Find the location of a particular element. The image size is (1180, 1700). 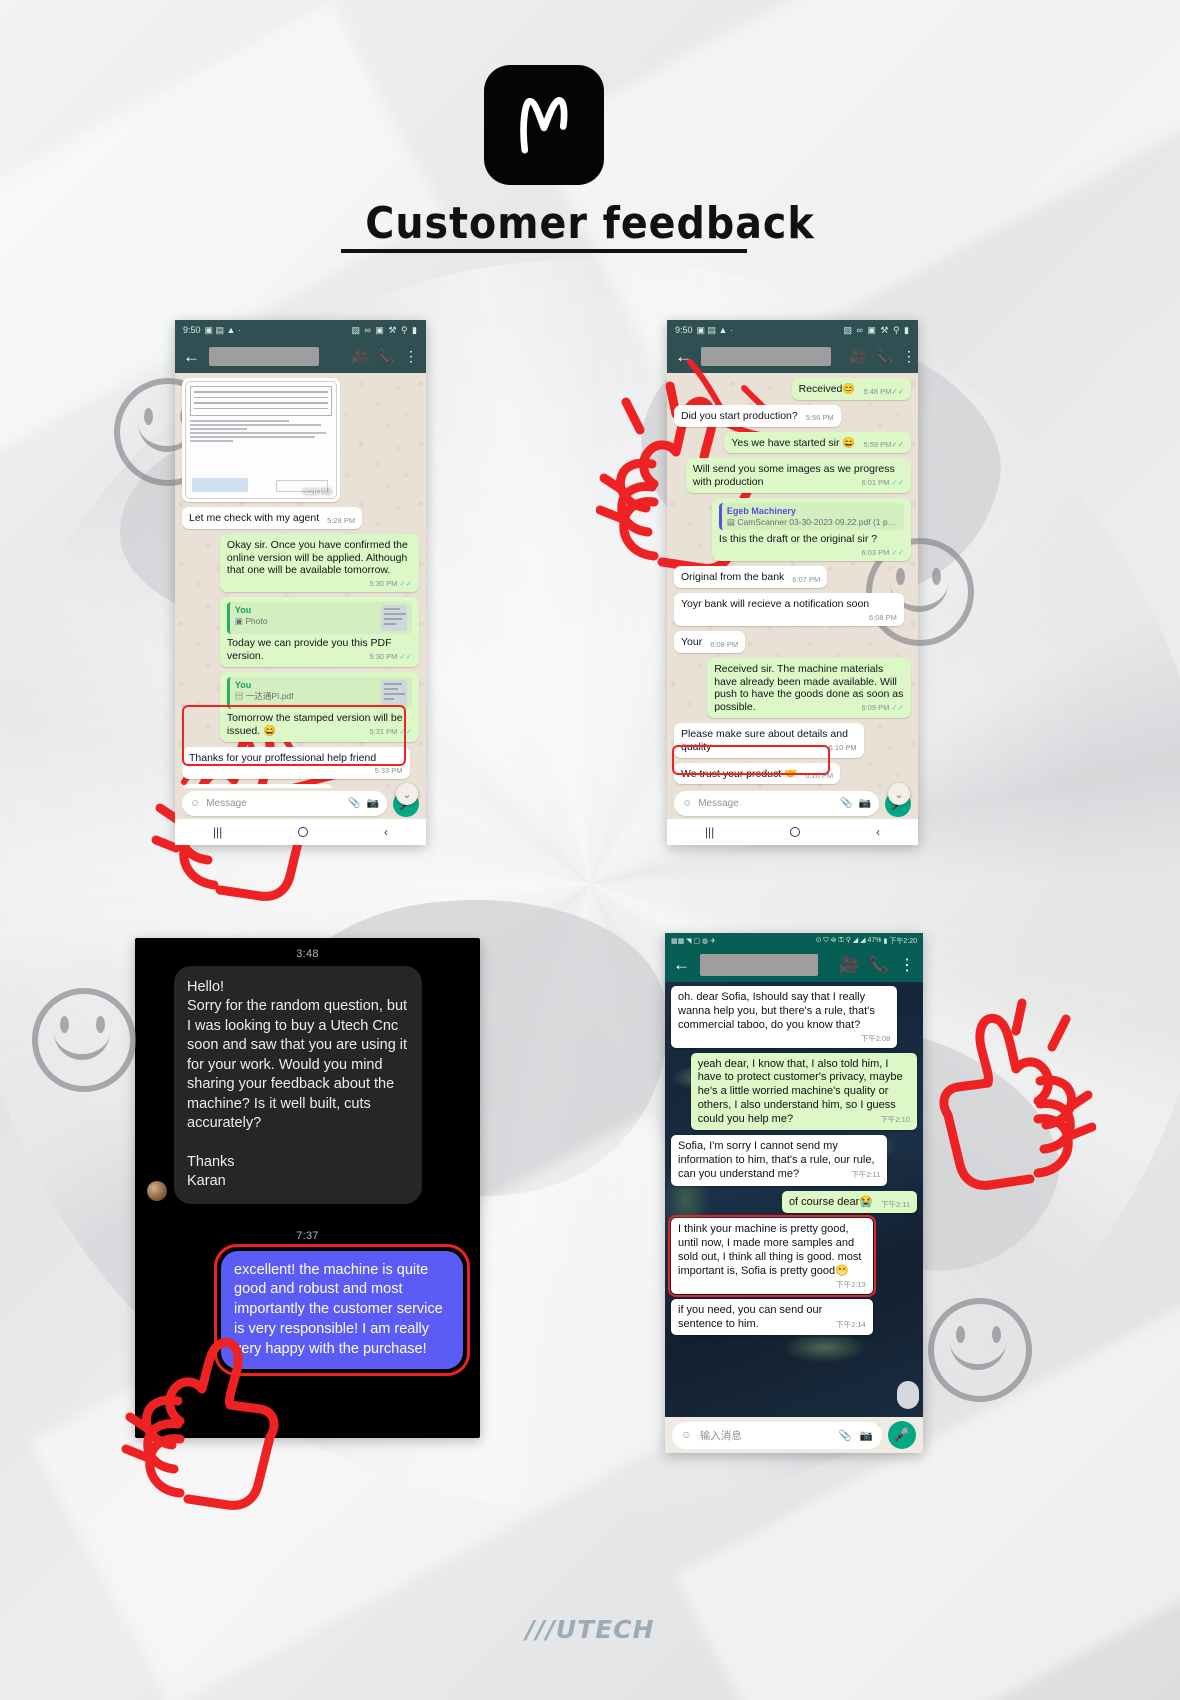

message-composer: ☺ 输入消息 📎 📷 🎤 is located at coordinates (794, 1435).